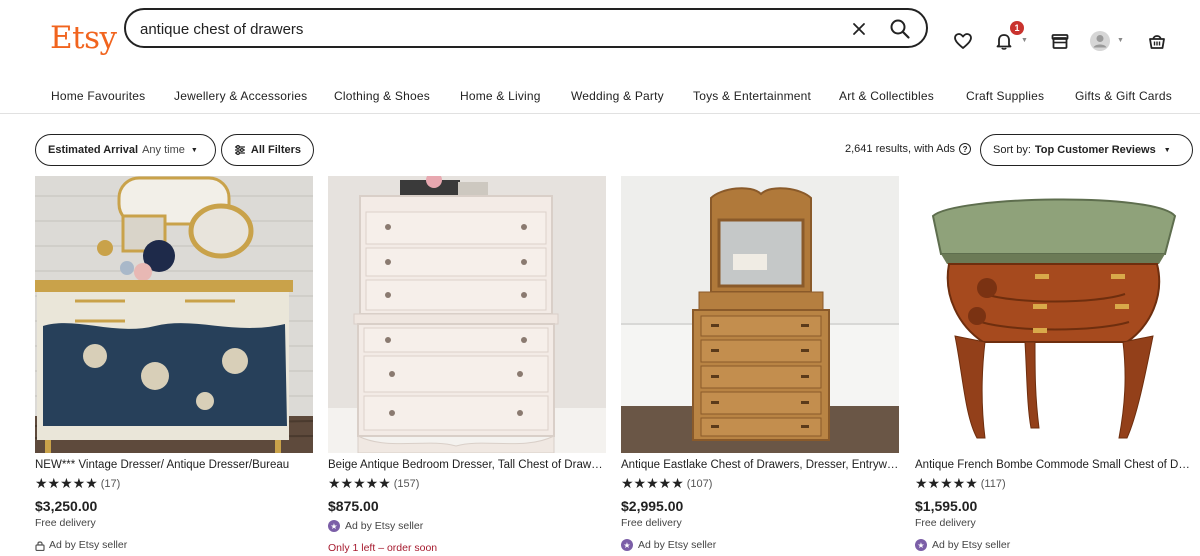 Image resolution: width=1200 pixels, height=556 pixels. I want to click on category-home-favourites: Home Favourites, so click(98, 96).